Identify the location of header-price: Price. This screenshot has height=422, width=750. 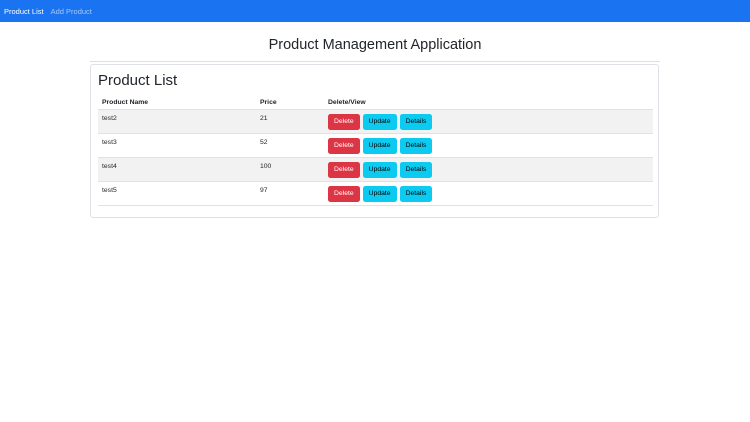
(268, 102).